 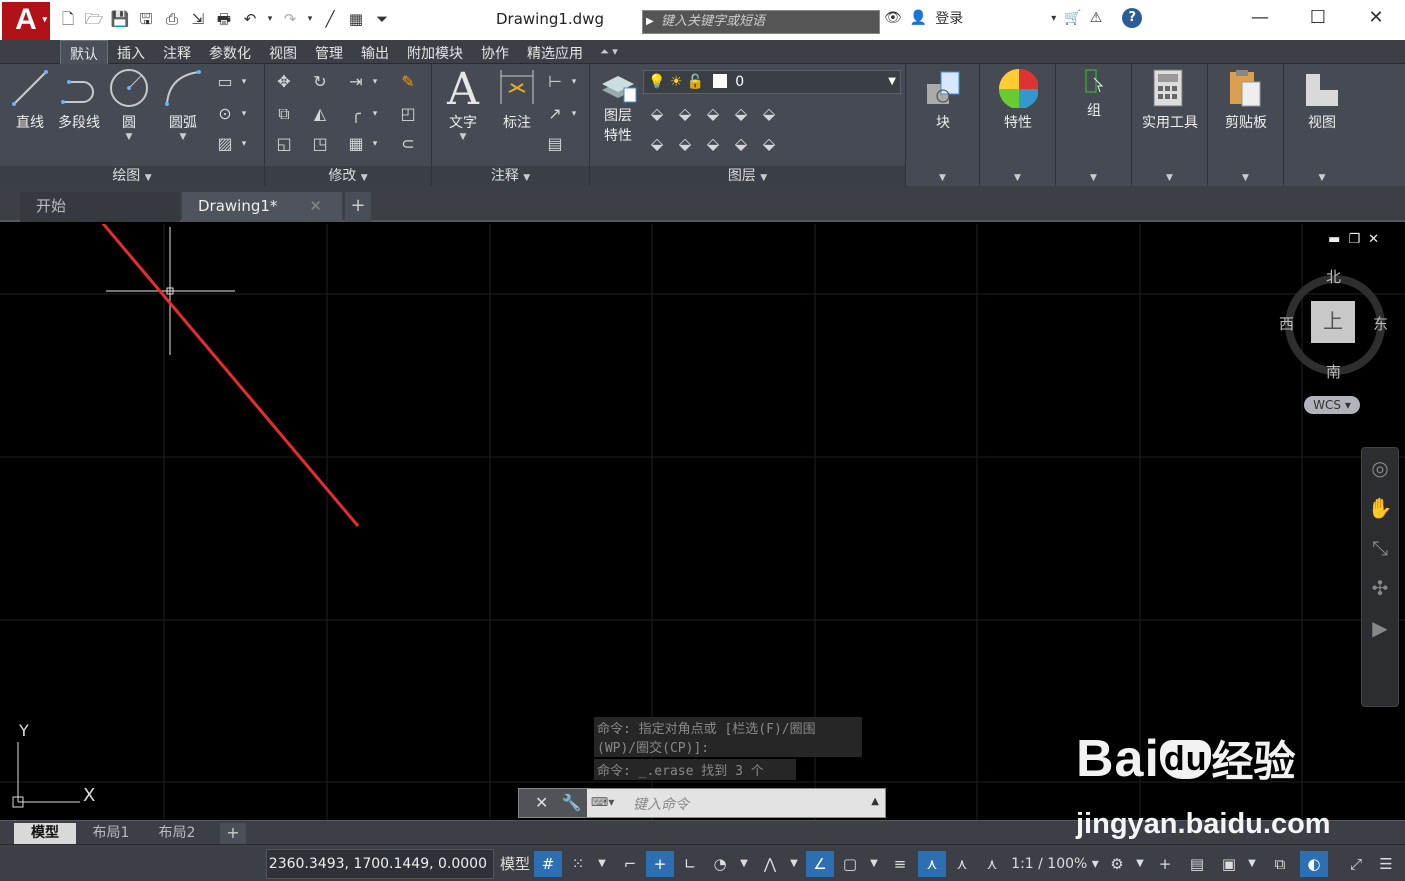 What do you see at coordinates (320, 144) in the screenshot?
I see `scale-icon: ◳` at bounding box center [320, 144].